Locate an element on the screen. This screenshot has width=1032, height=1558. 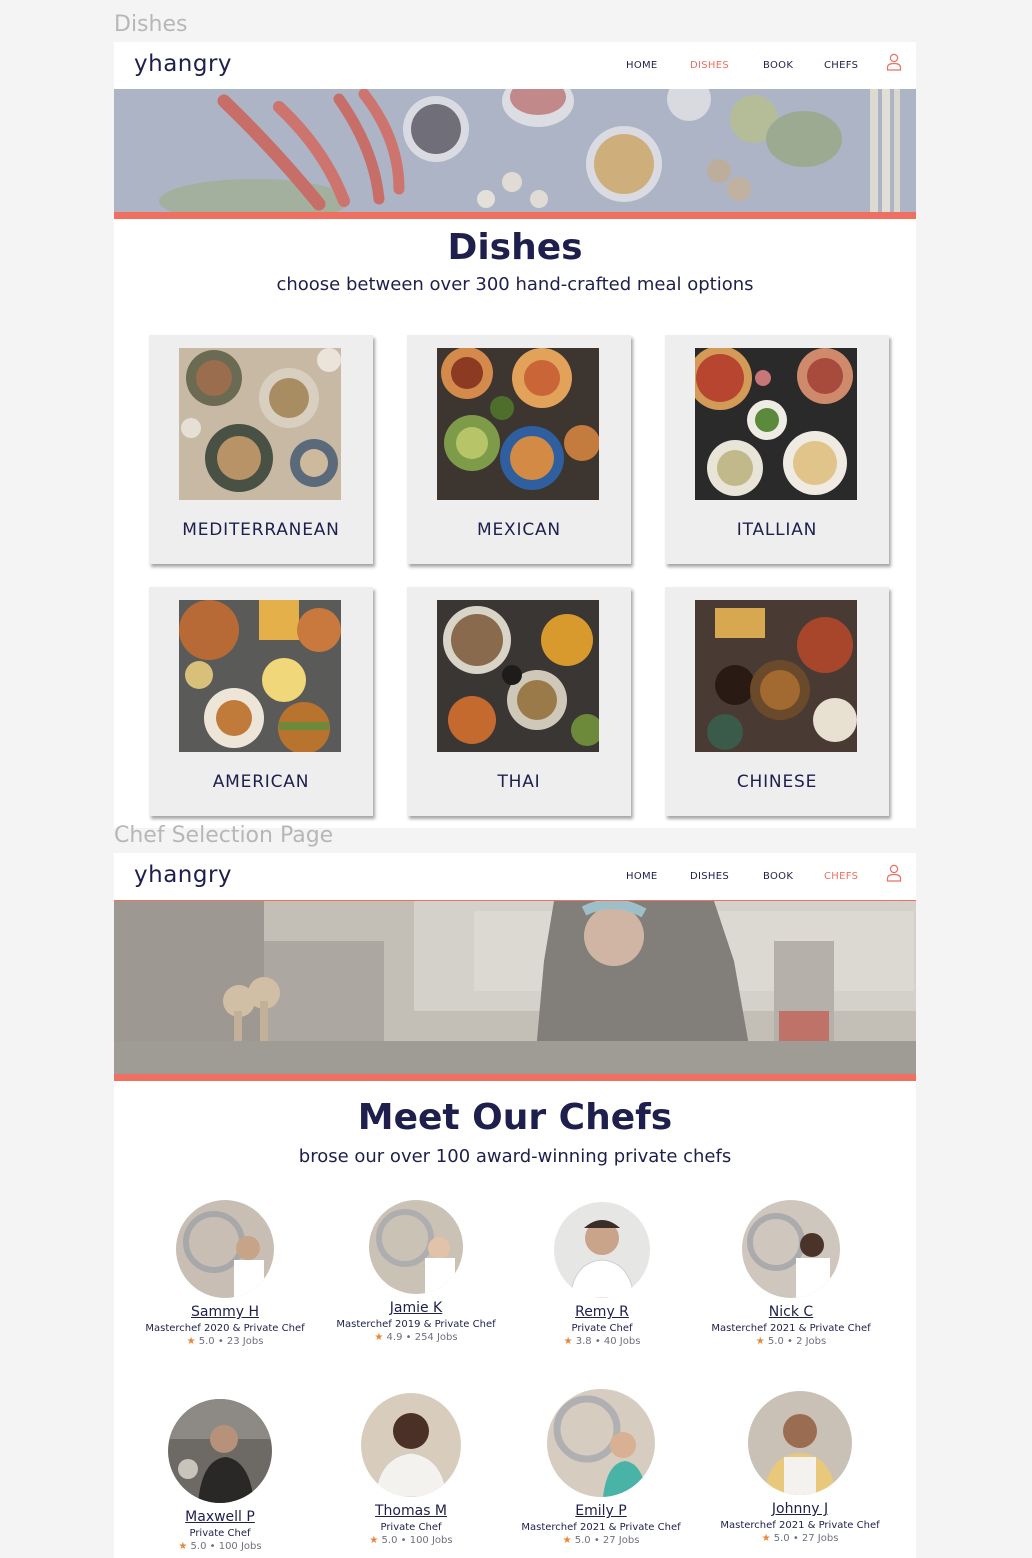
chef-card-remy-r: Remy R Private Chef ★ 3.8 • 40 Jobs is located at coordinates (602, 1274).